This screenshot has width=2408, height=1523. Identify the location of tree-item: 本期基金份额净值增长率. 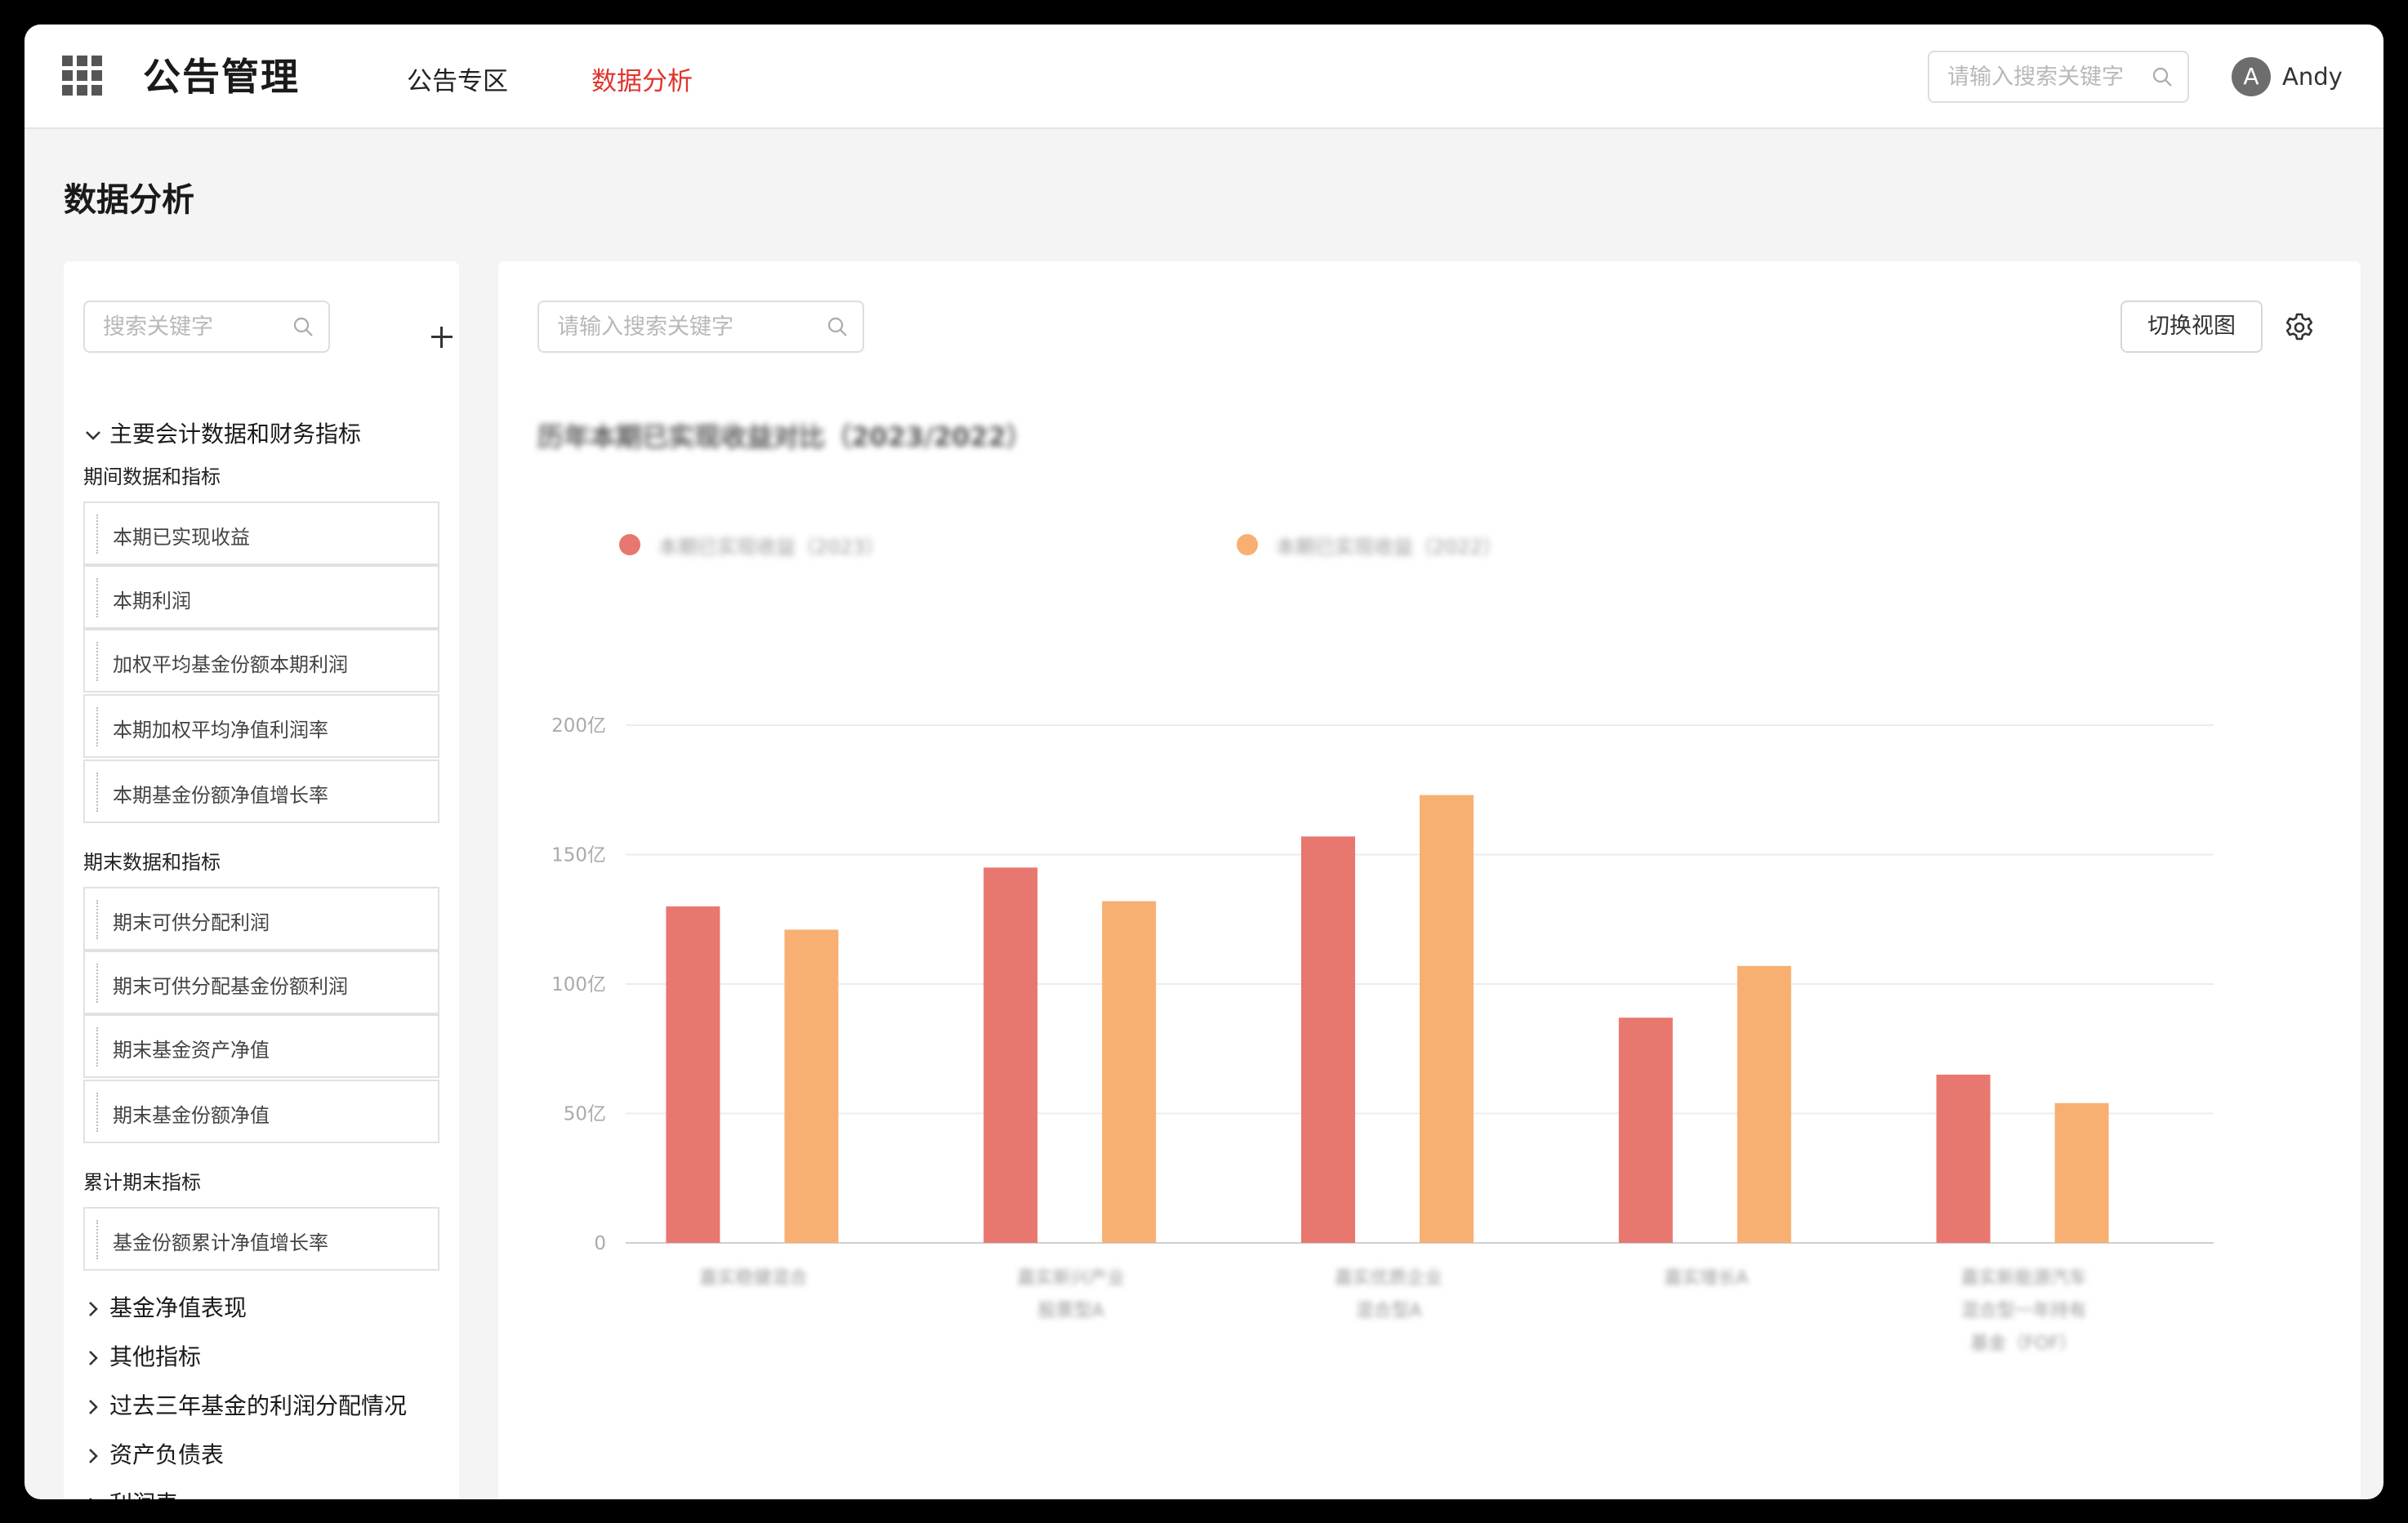
(261, 791).